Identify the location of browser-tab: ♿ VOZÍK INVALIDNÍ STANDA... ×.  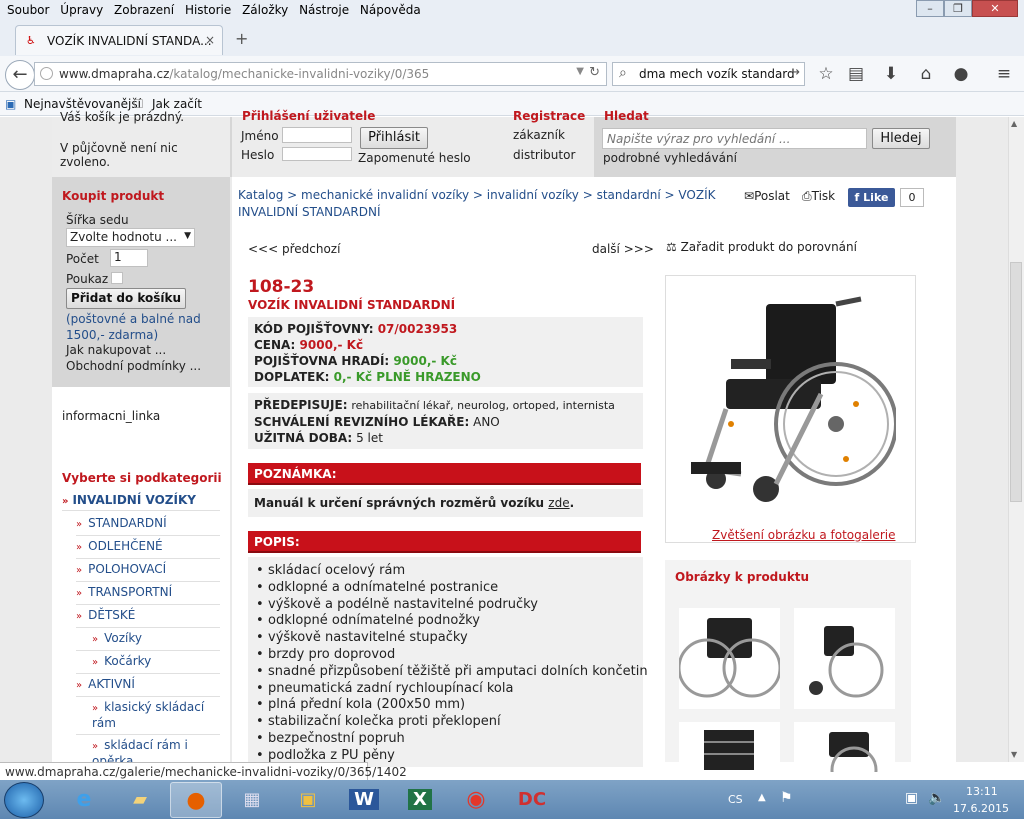
(119, 40).